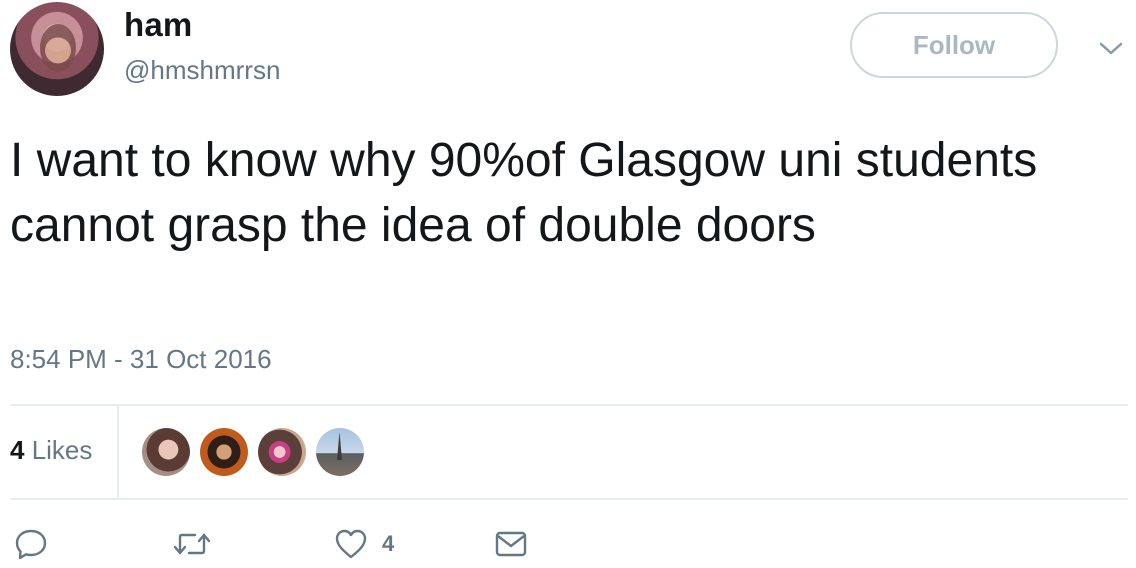 This screenshot has width=1136, height=568. What do you see at coordinates (58, 450) in the screenshot?
I see `likes-label: Likes` at bounding box center [58, 450].